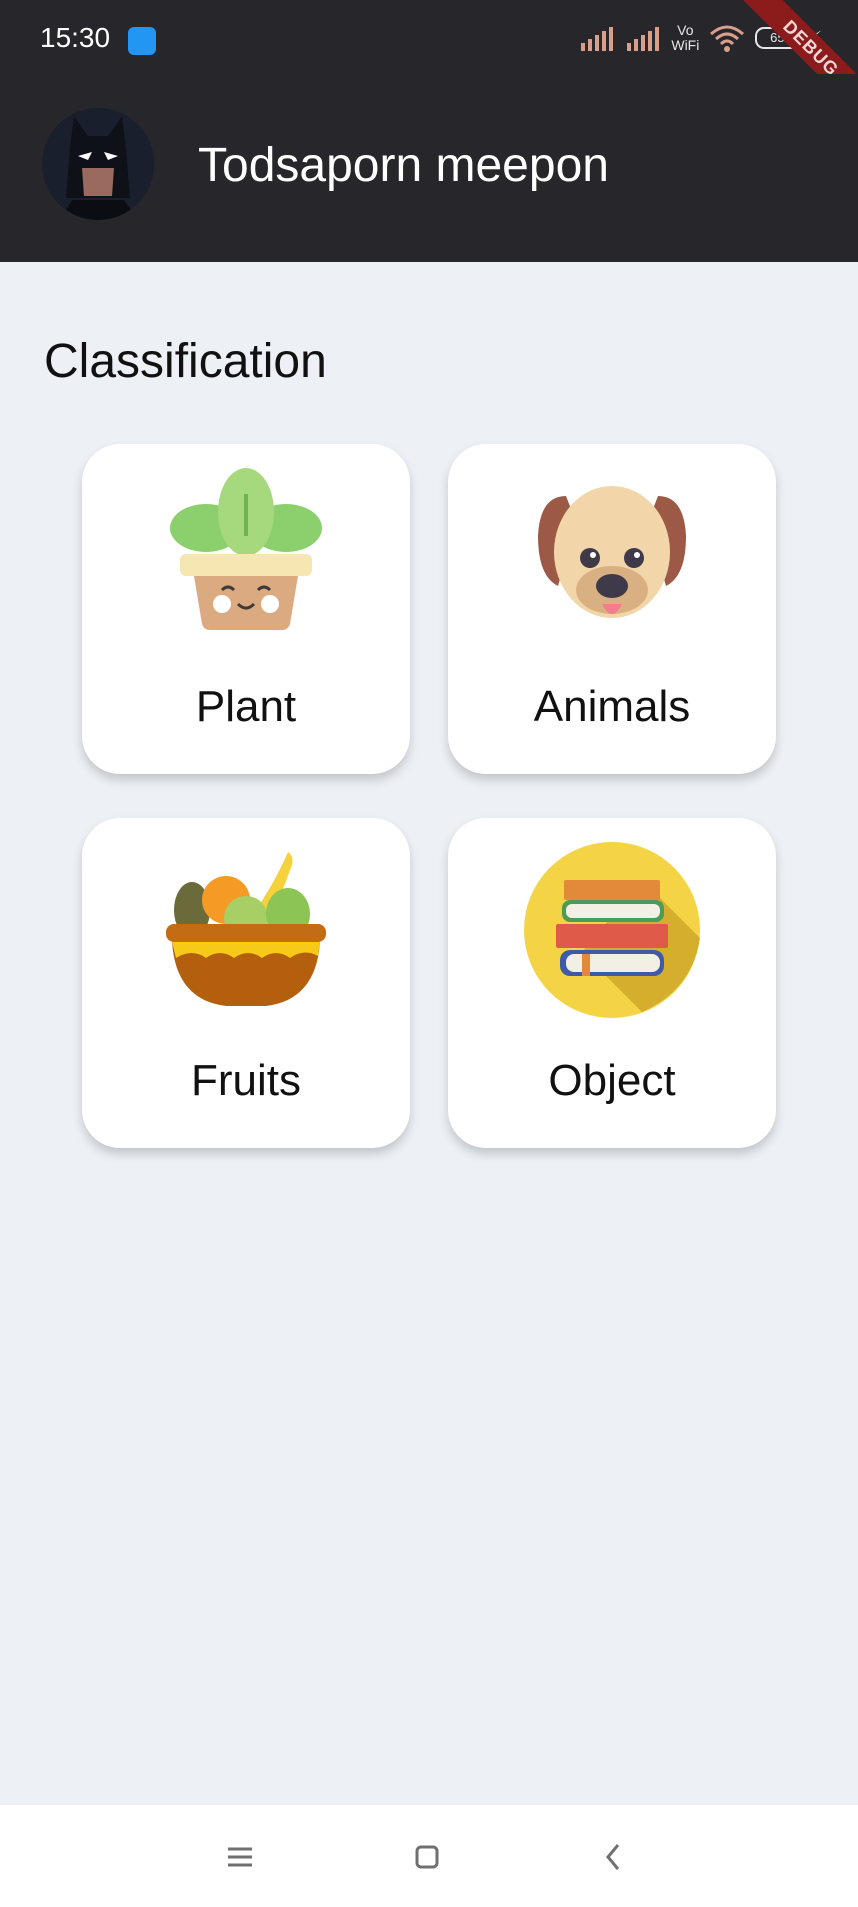 The width and height of the screenshot is (858, 1907). I want to click on category-label: Plant, so click(246, 706).